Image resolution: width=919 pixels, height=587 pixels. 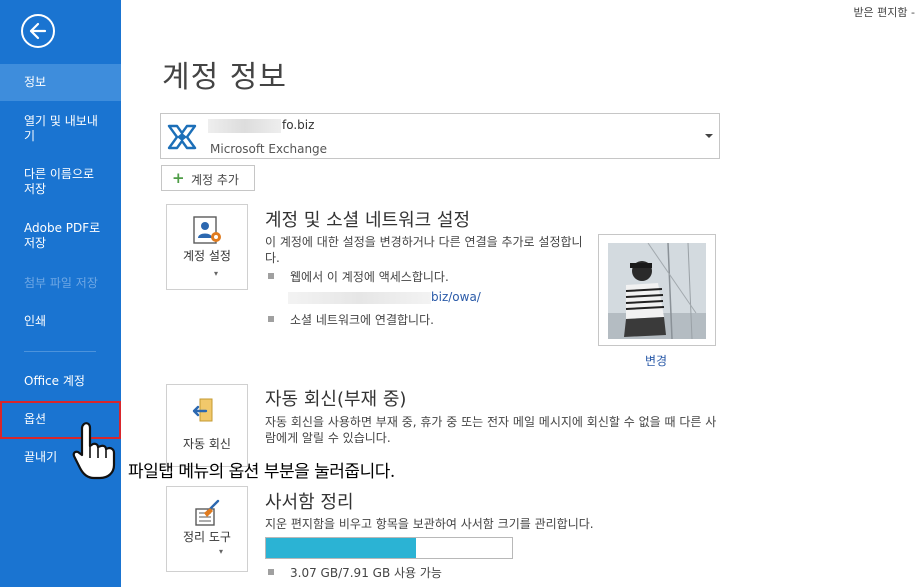 I want to click on mailbox-usage-bar, so click(x=389, y=548).